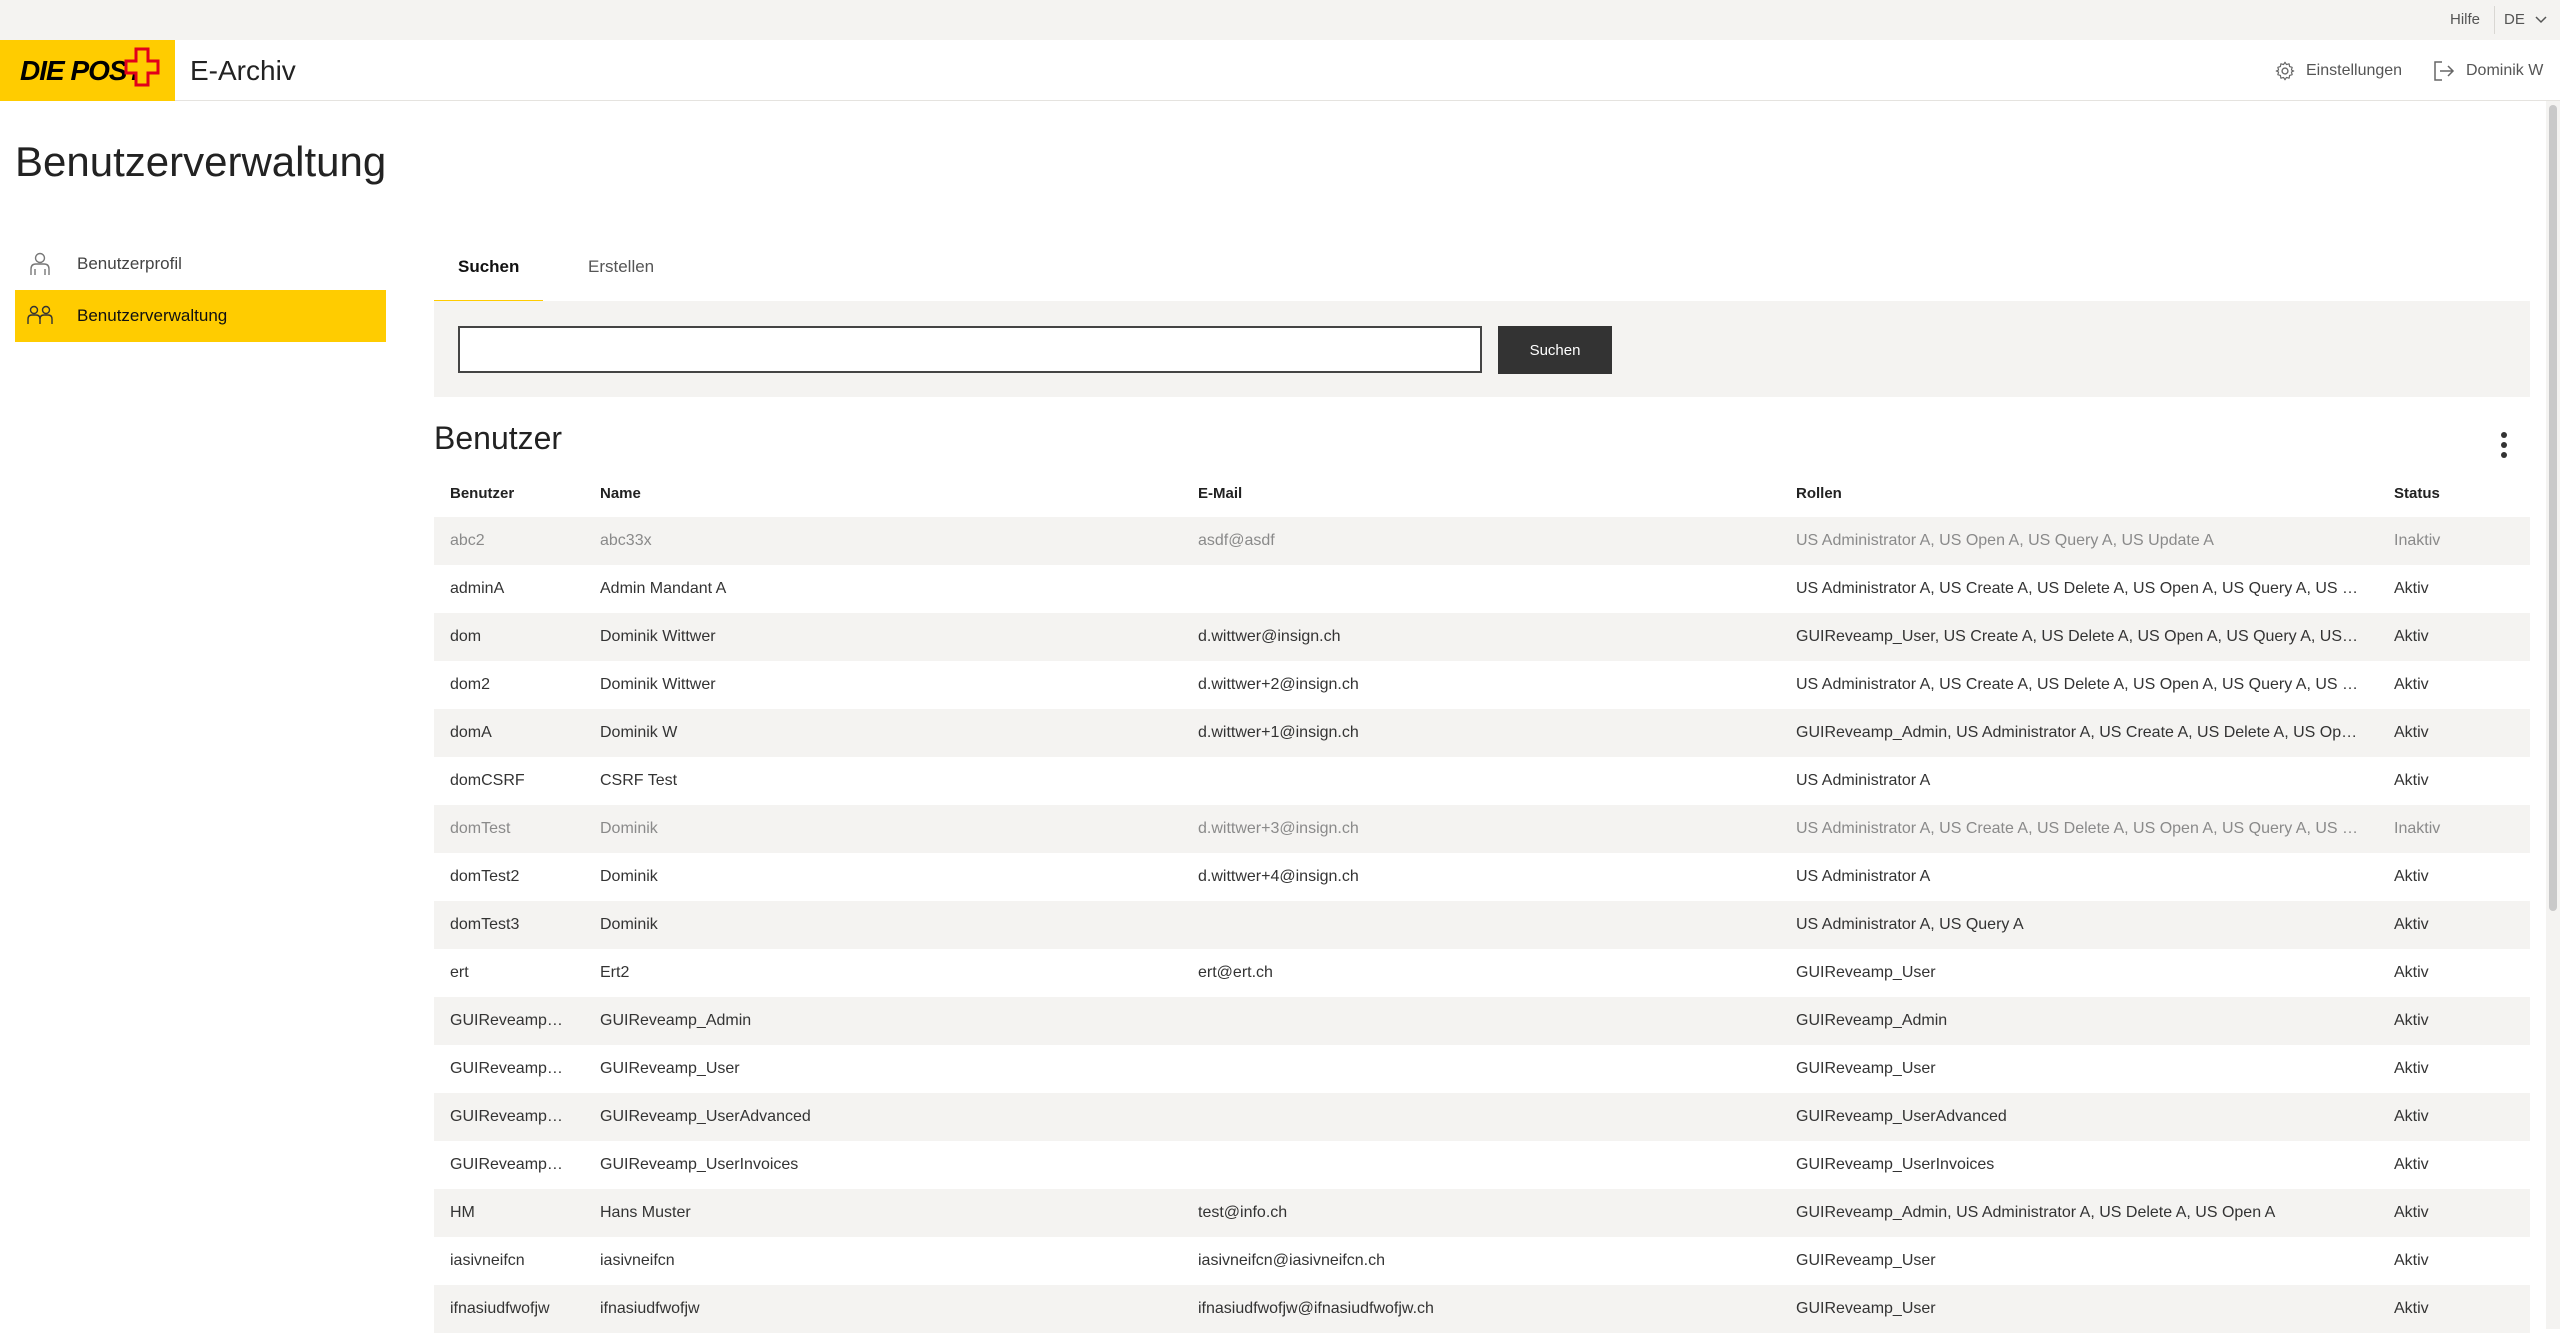  Describe the element at coordinates (1291, 1260) in the screenshot. I see `cell-email: iasivneifcn@iasivneifcn.ch` at that location.